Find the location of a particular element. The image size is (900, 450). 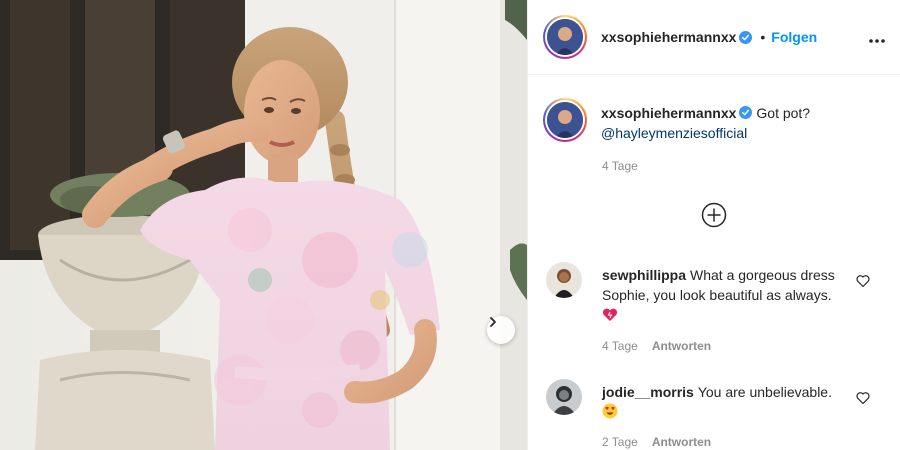

comment-meta: 4 Tage Antworten is located at coordinates (656, 346).